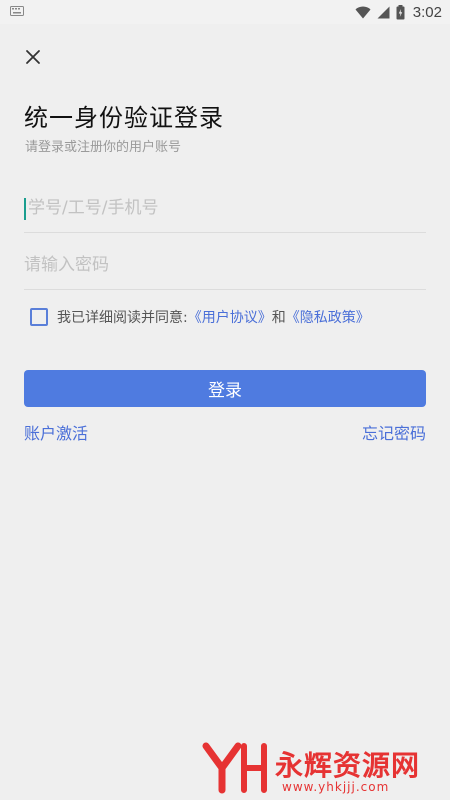 Image resolution: width=450 pixels, height=800 pixels. I want to click on login-button: 登录, so click(225, 388).